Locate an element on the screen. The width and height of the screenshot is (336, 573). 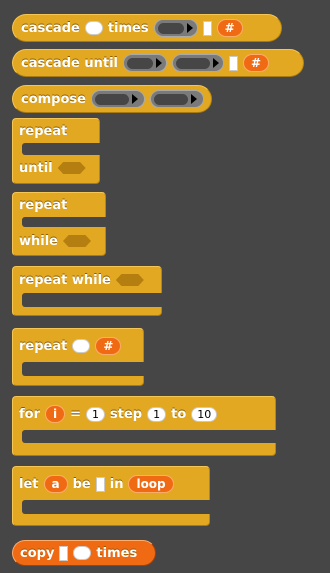
in-label: in is located at coordinates (116, 484).